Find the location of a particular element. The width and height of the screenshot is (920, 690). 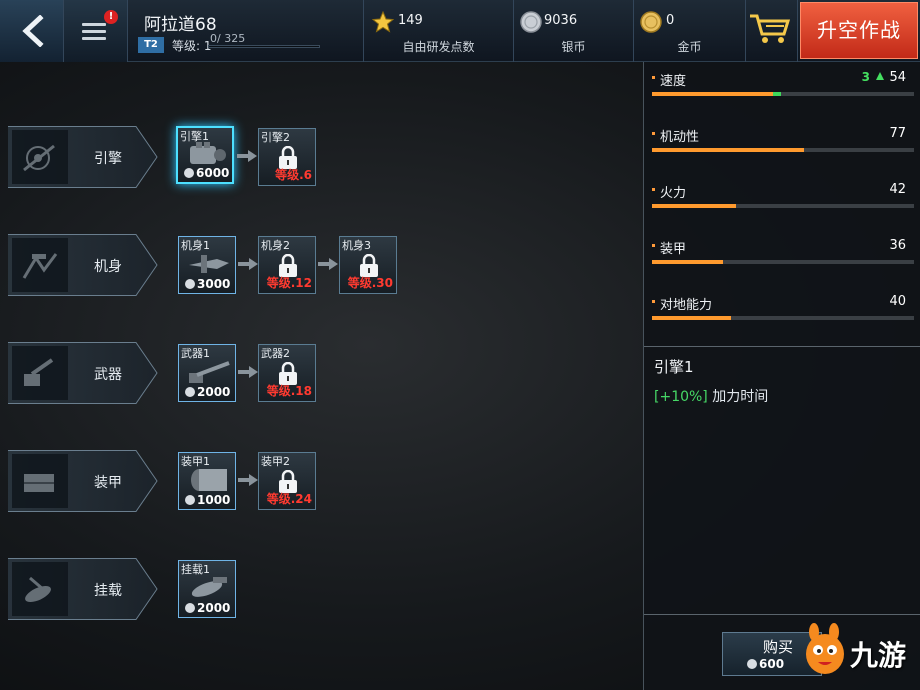

research-points: 149 自由研发点数 is located at coordinates (439, 31).